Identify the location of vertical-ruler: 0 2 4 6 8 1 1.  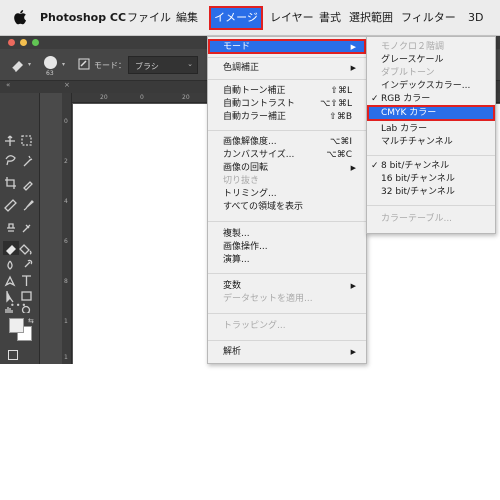
(67, 228).